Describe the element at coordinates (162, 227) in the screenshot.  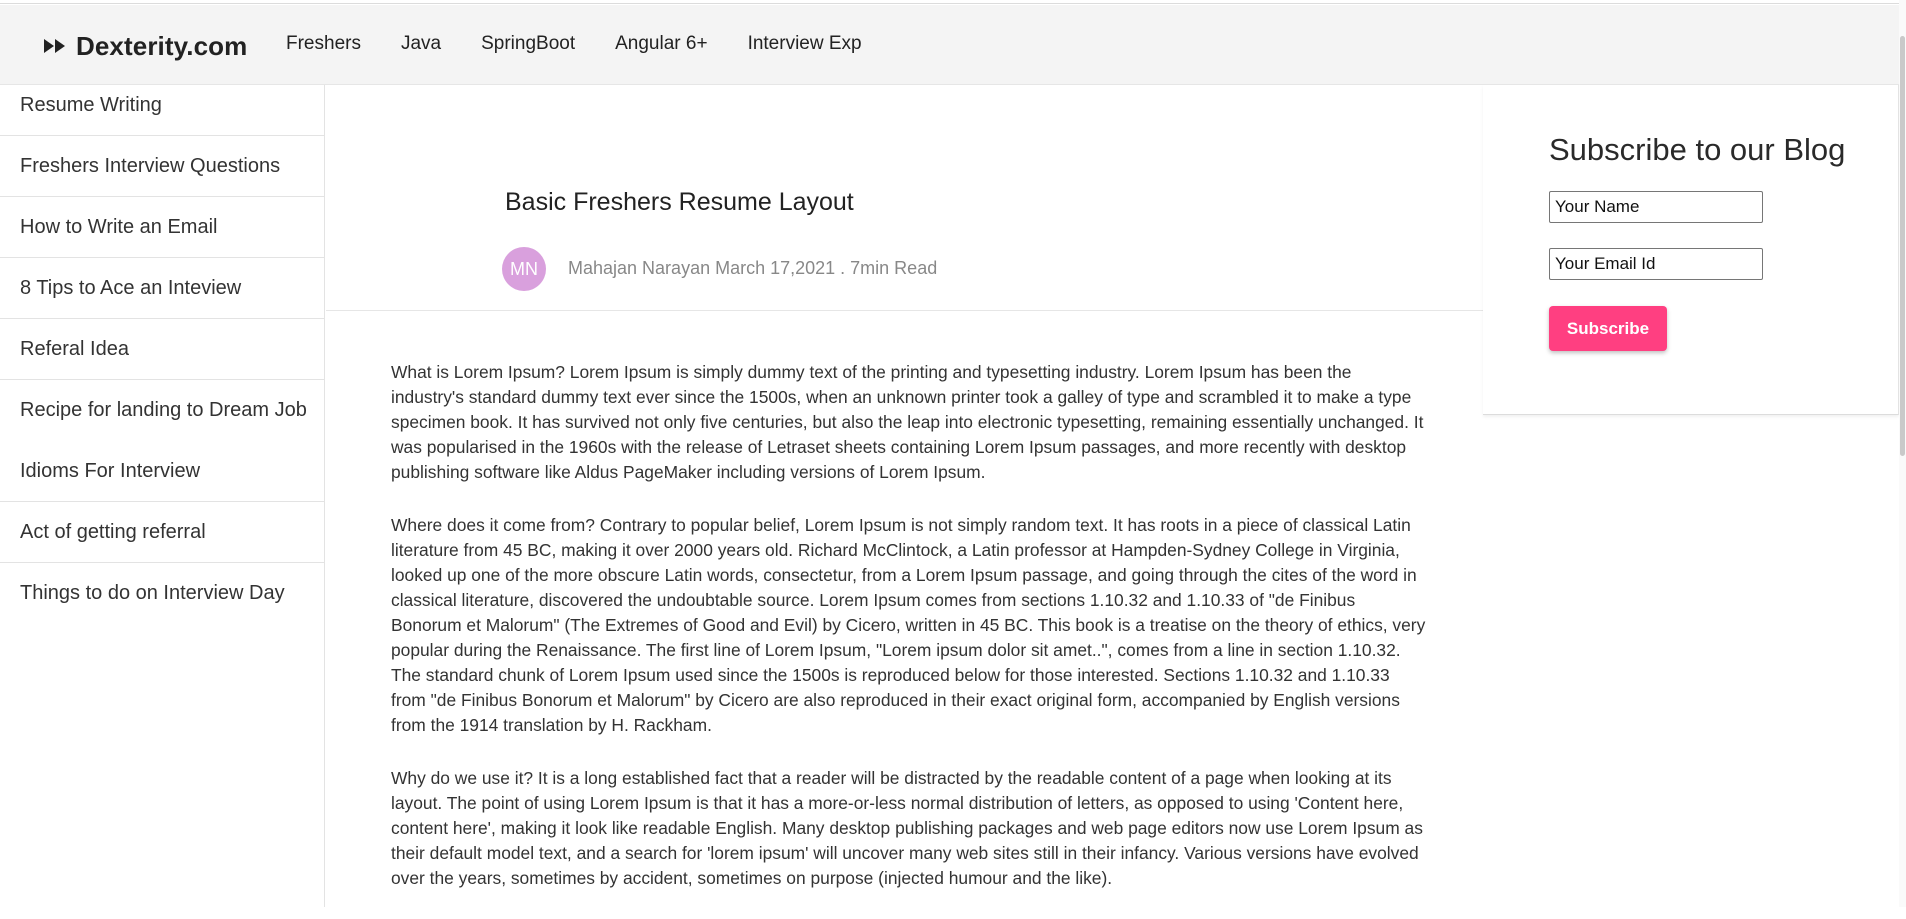
I see `sidebar-item-write-email: How to Write an Email` at that location.